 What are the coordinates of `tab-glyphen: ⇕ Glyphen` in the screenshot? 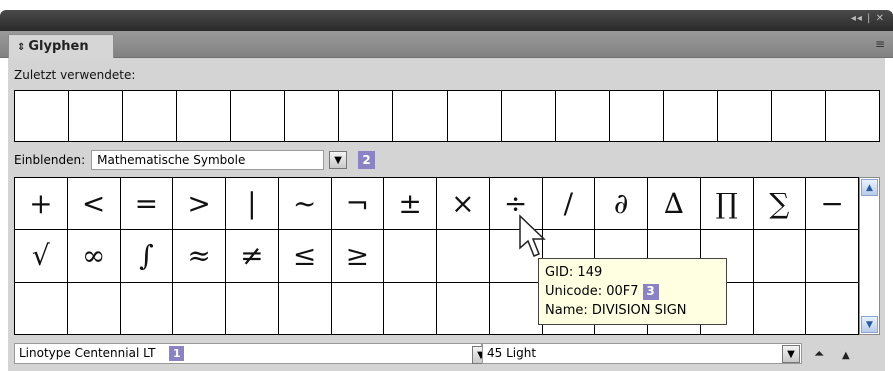 It's located at (61, 46).